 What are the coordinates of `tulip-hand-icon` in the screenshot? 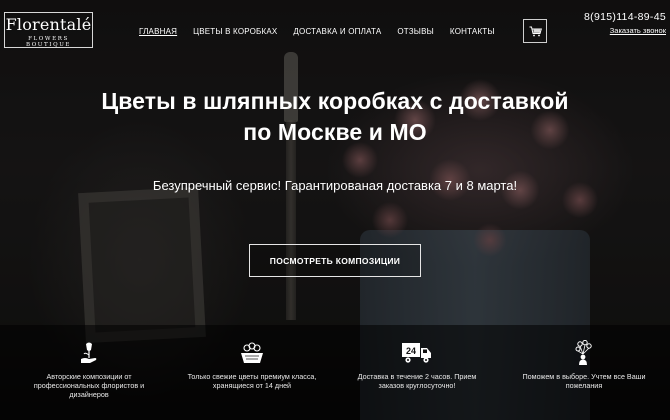 It's located at (89, 352).